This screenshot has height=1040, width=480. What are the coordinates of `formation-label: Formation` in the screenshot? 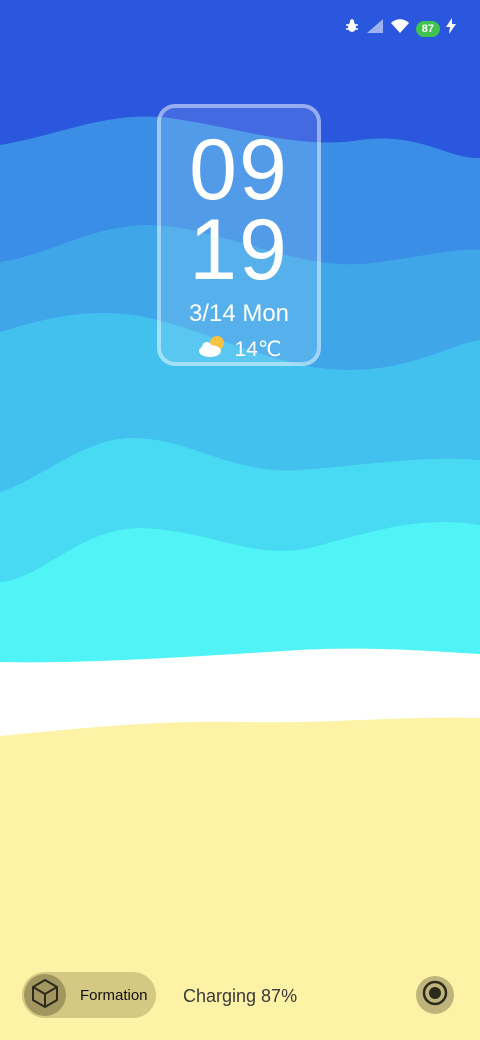 It's located at (114, 995).